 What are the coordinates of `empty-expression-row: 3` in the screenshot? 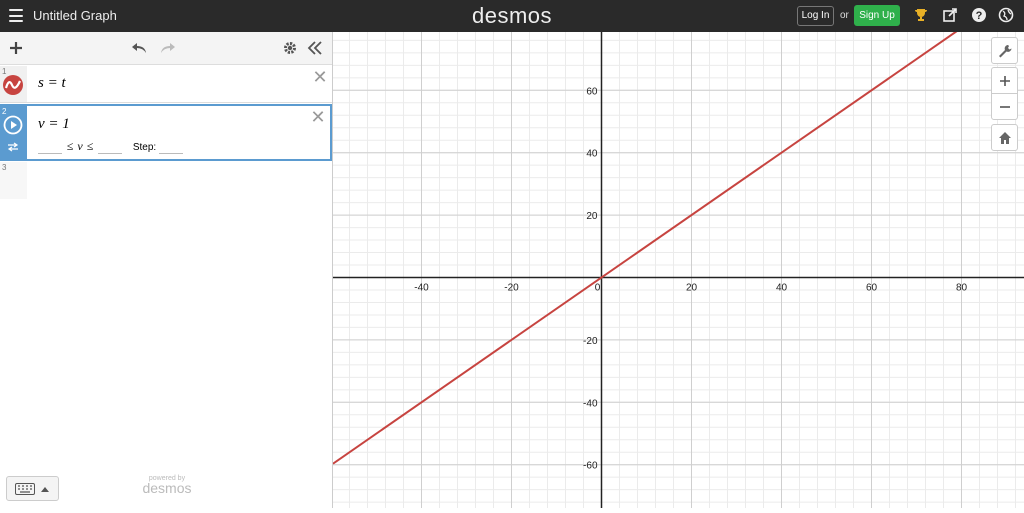 It's located at (166, 180).